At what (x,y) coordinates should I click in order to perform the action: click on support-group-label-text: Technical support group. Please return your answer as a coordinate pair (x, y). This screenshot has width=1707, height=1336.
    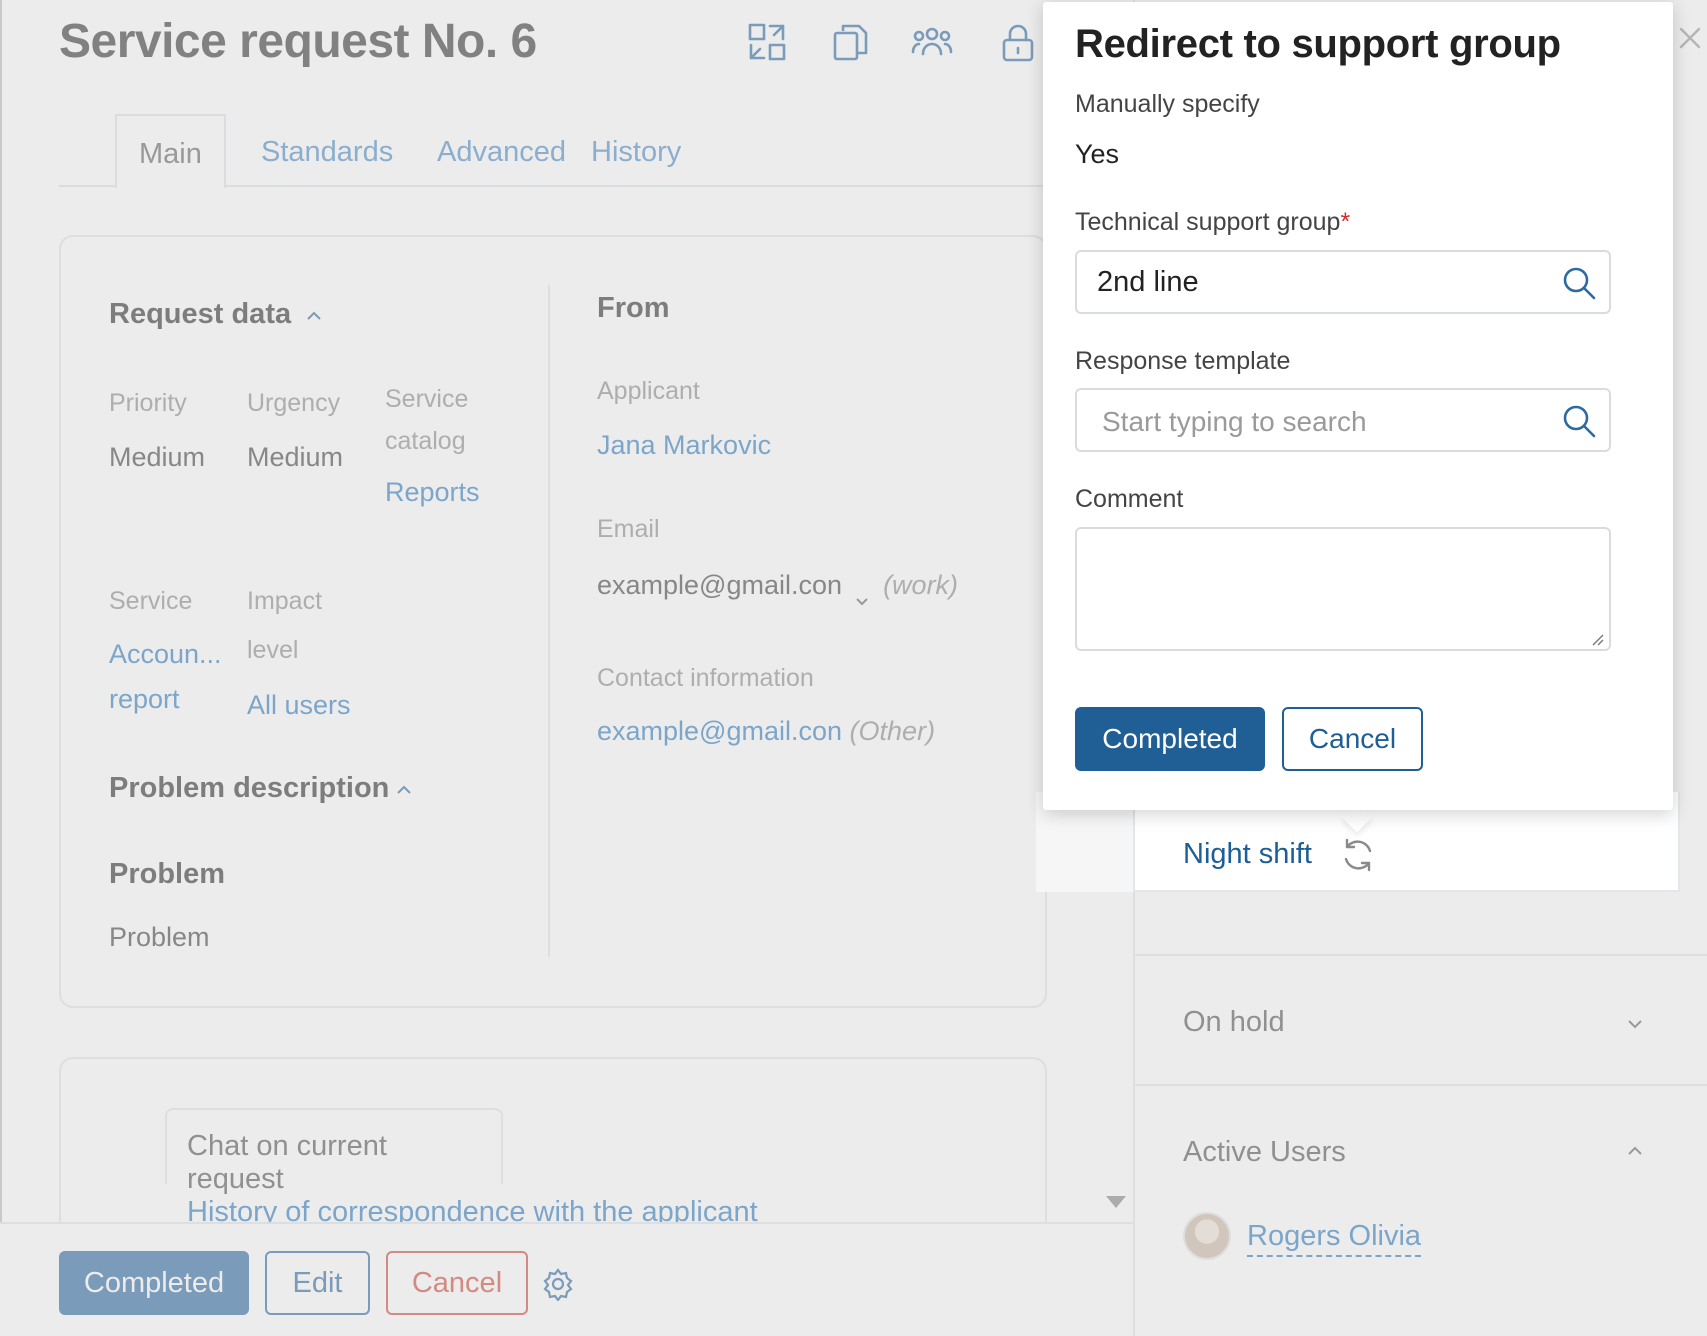
    Looking at the image, I should click on (1208, 222).